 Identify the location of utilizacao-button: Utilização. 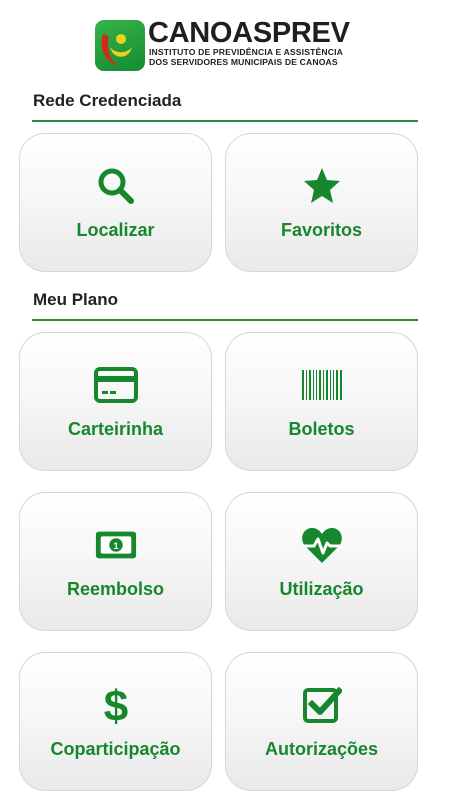
(321, 561).